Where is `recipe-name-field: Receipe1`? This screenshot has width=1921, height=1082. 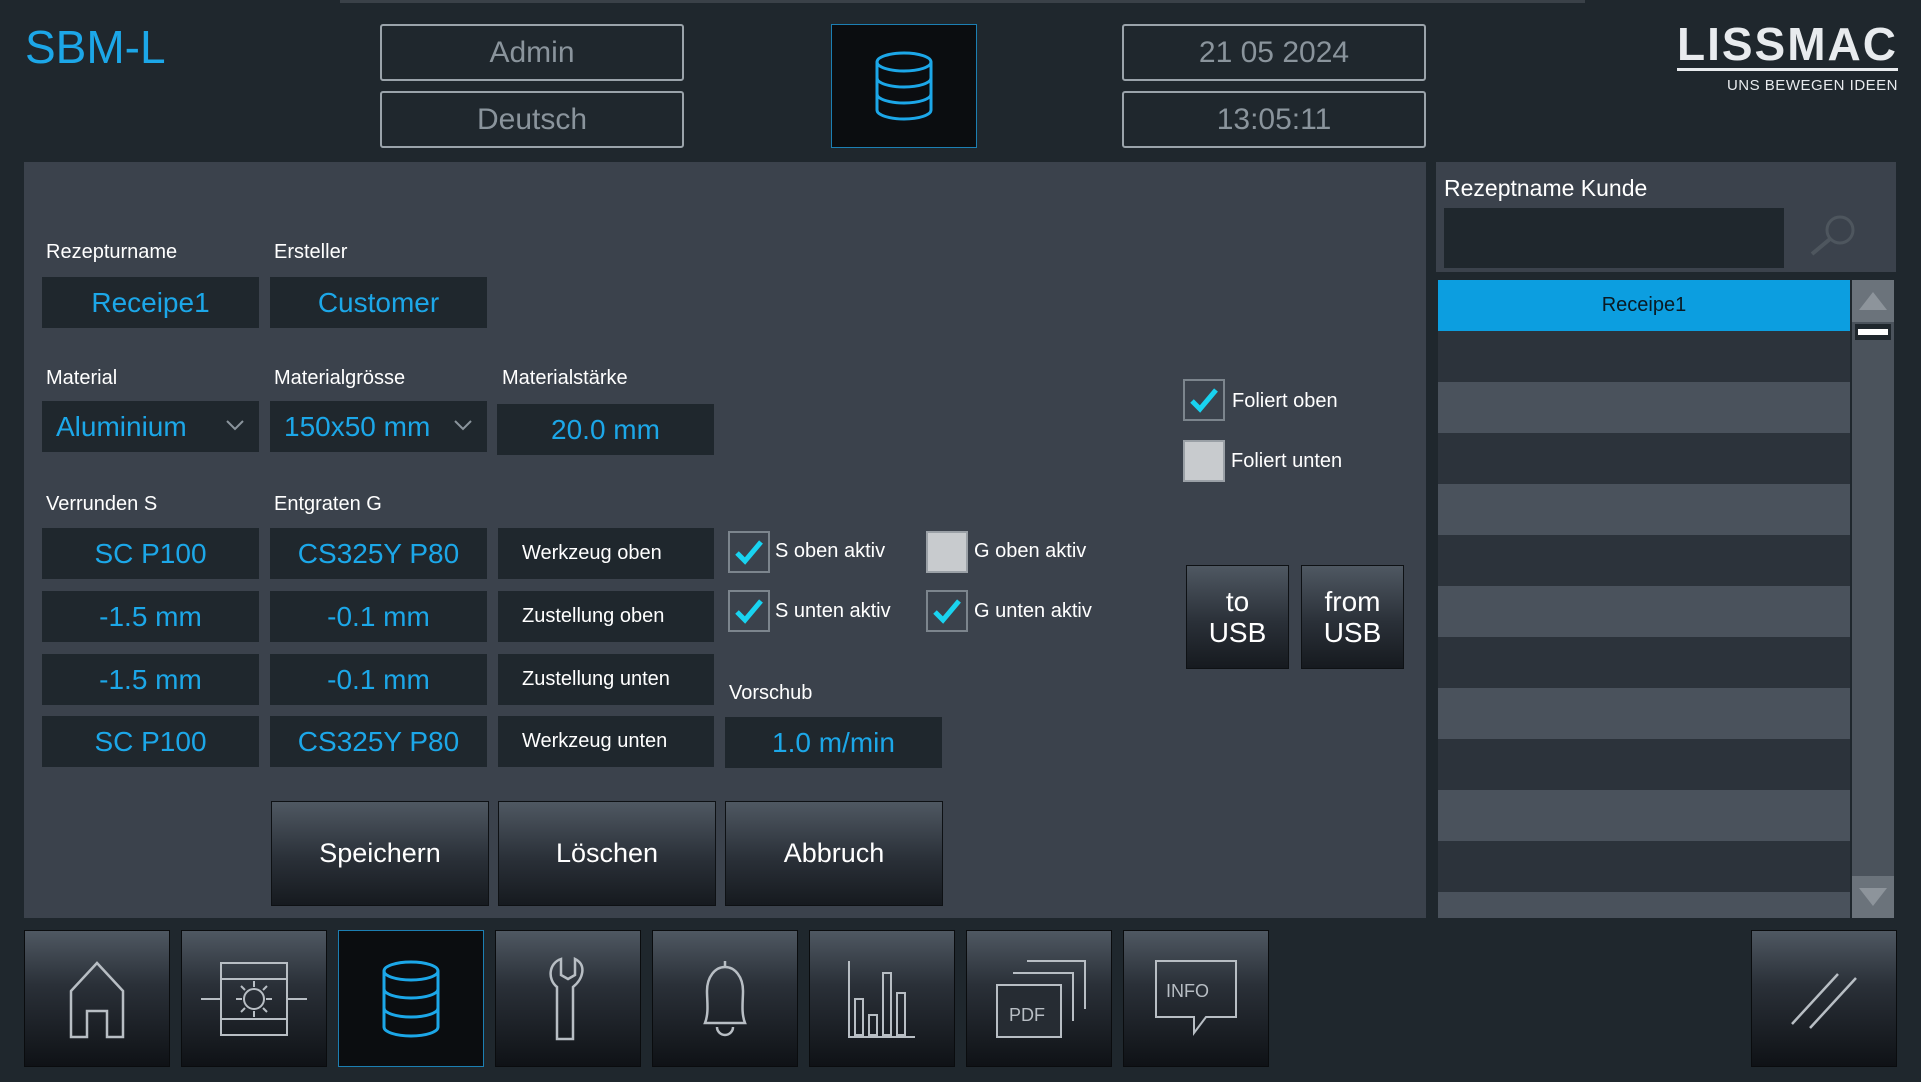
recipe-name-field: Receipe1 is located at coordinates (150, 302).